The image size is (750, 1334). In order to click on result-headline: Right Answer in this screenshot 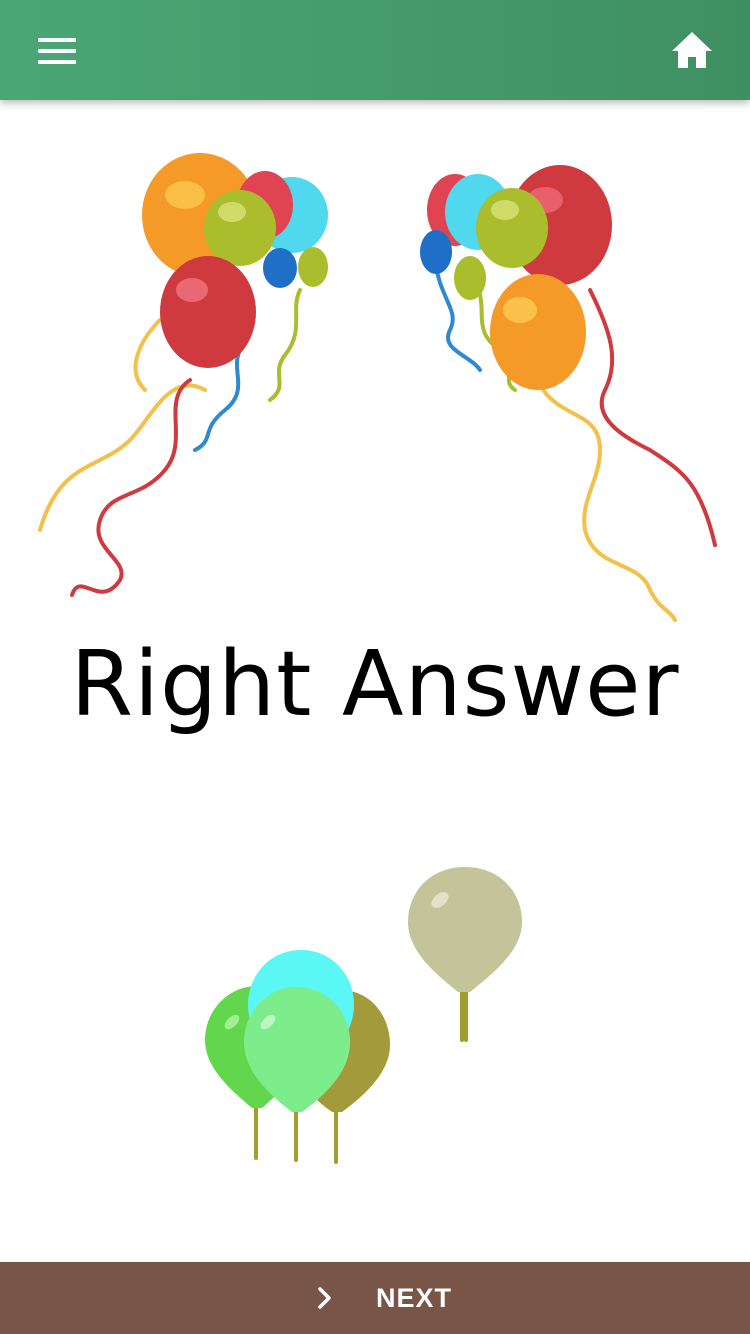, I will do `click(375, 684)`.